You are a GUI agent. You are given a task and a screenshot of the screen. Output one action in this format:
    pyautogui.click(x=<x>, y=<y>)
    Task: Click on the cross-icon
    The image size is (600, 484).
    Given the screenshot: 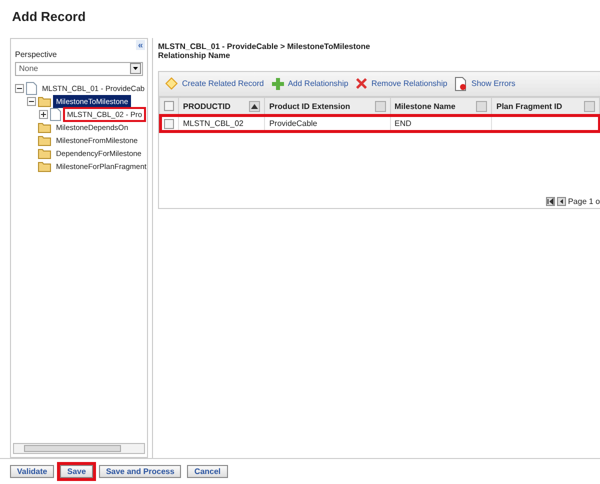 What is the action you would take?
    pyautogui.click(x=362, y=84)
    